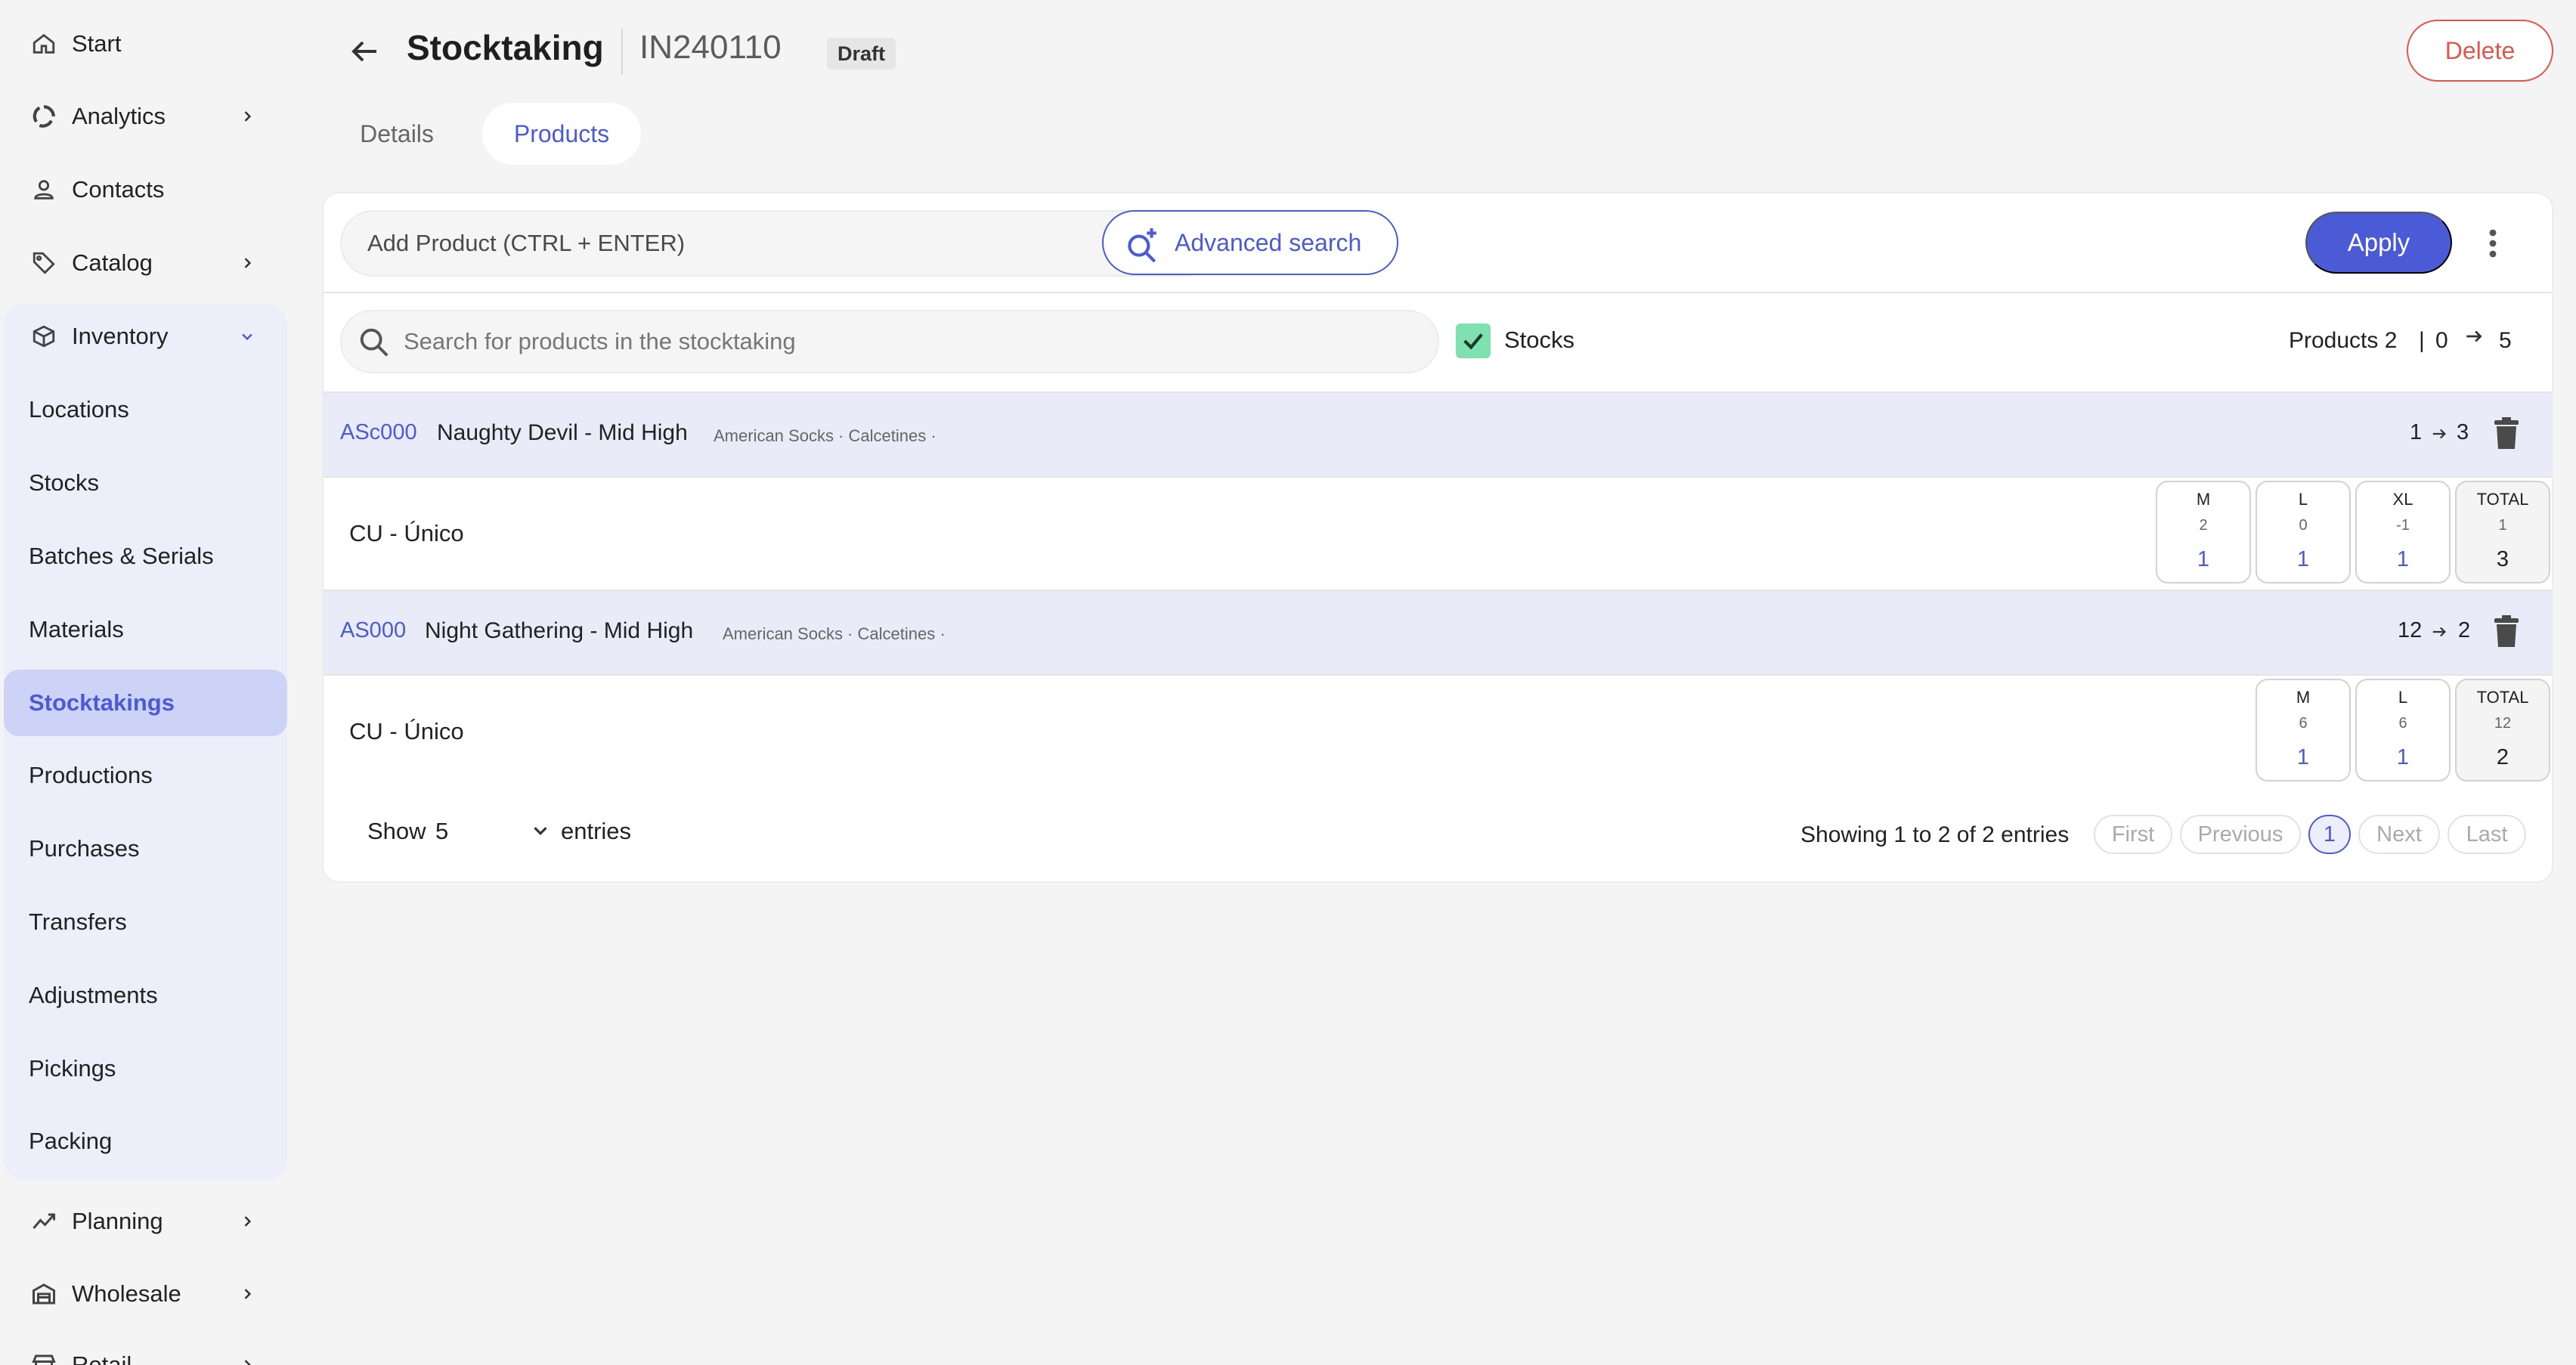 This screenshot has width=2576, height=1365. Describe the element at coordinates (2487, 834) in the screenshot. I see `pagination-last: Last` at that location.